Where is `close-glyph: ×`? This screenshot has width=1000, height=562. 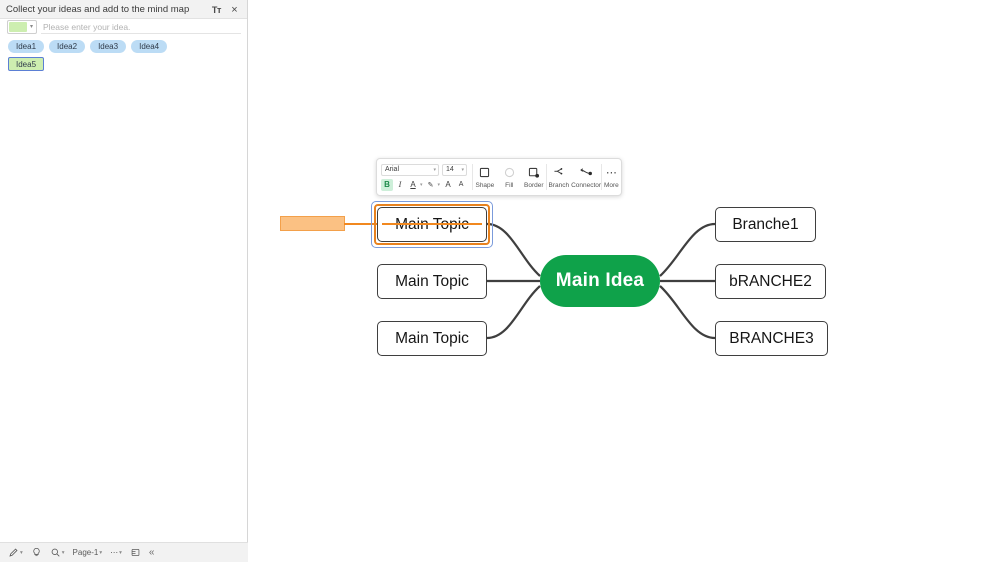
close-glyph: × is located at coordinates (234, 9).